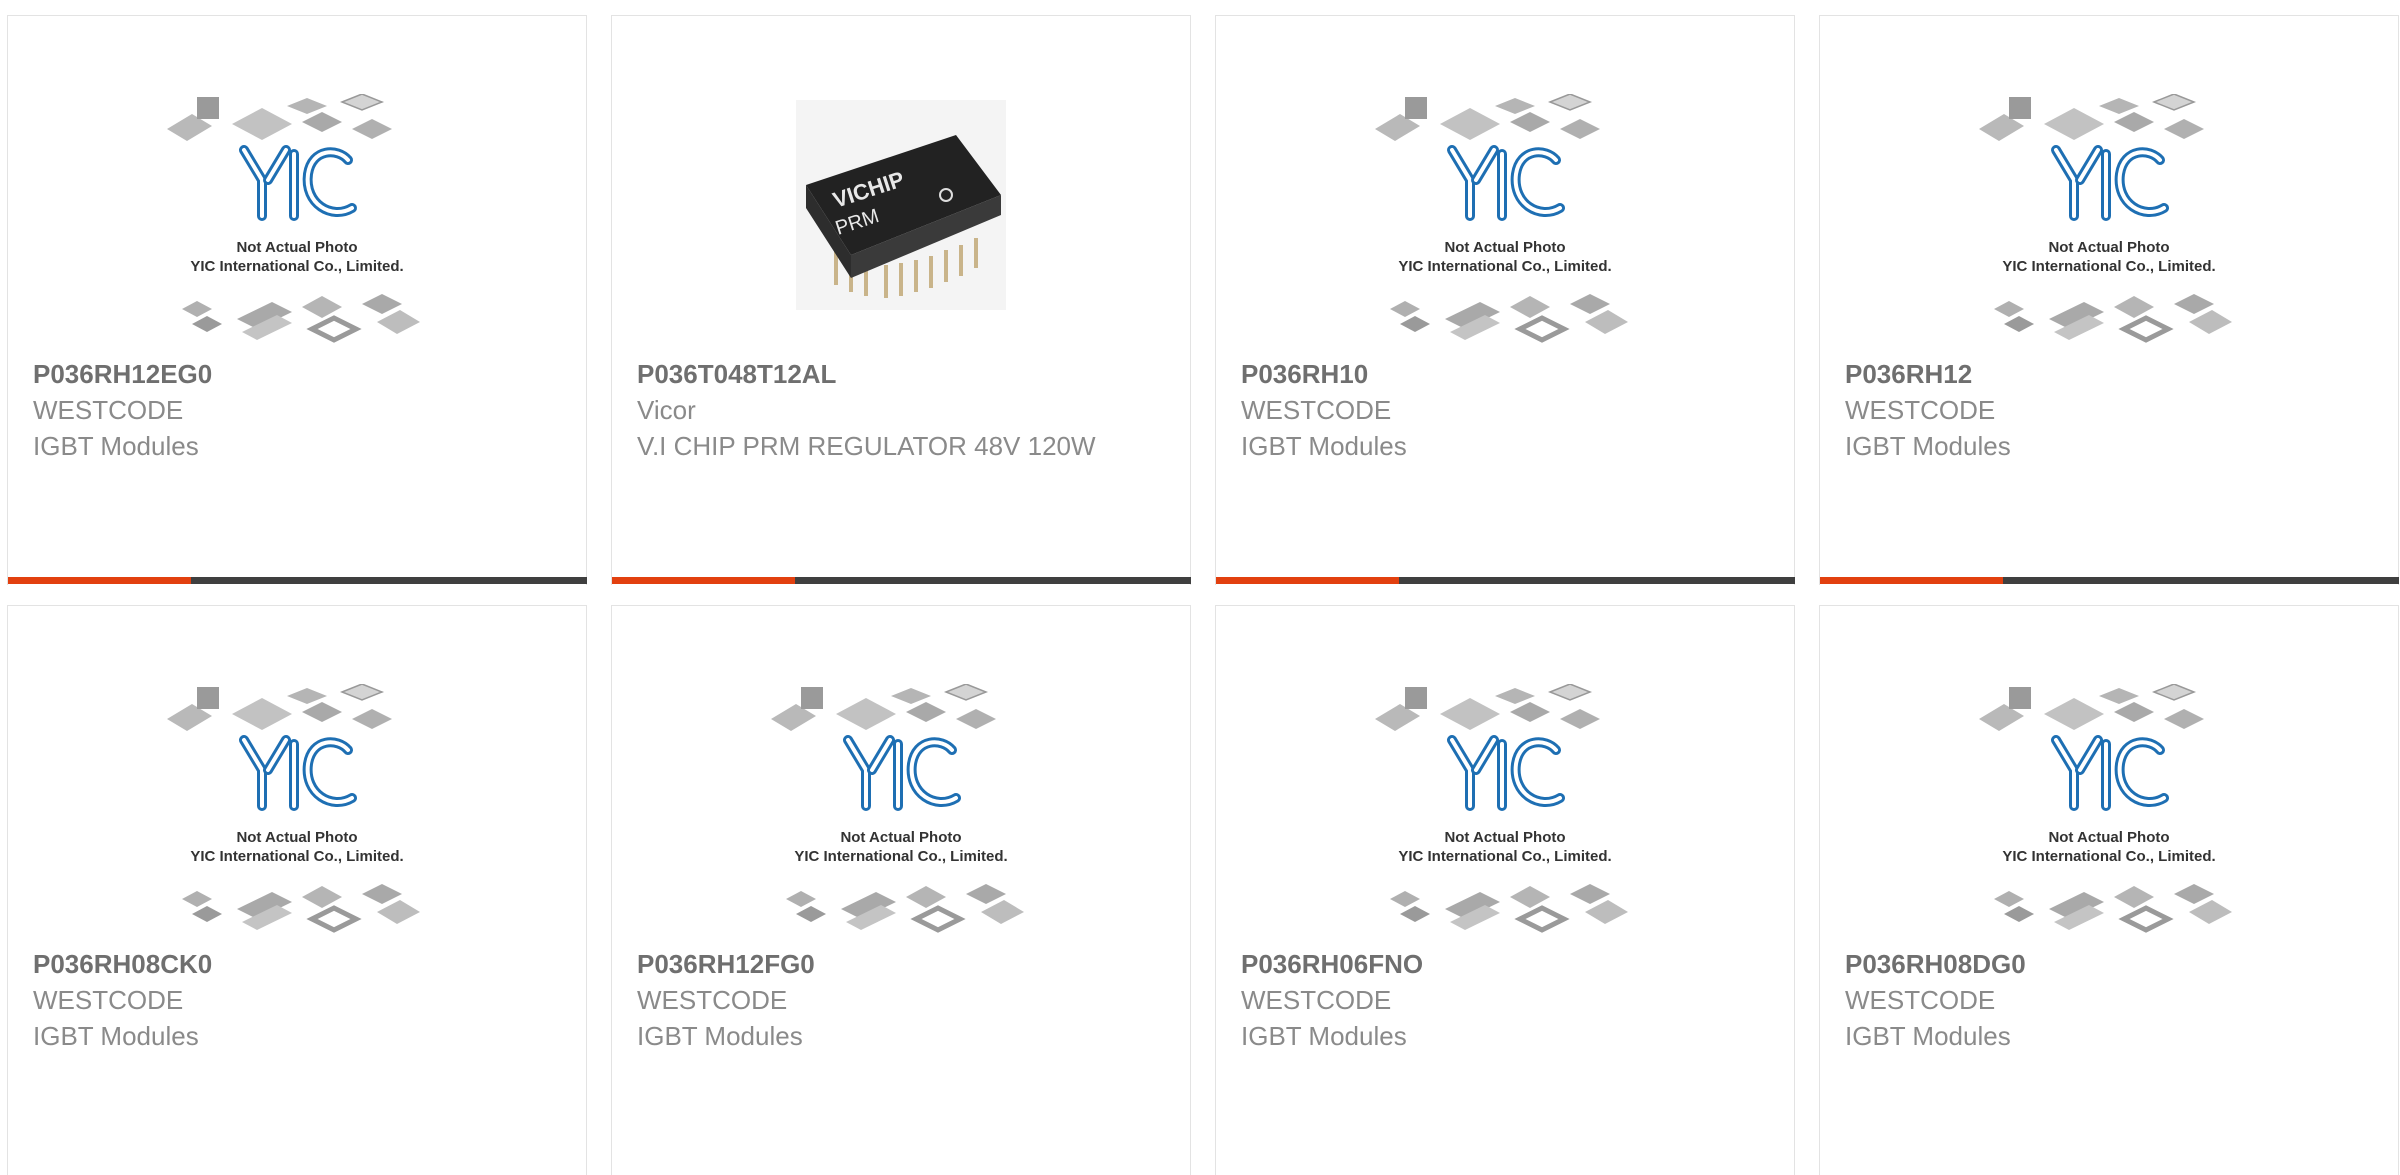 The width and height of the screenshot is (2400, 1175). I want to click on product-image: VICHIP PRM, so click(901, 229).